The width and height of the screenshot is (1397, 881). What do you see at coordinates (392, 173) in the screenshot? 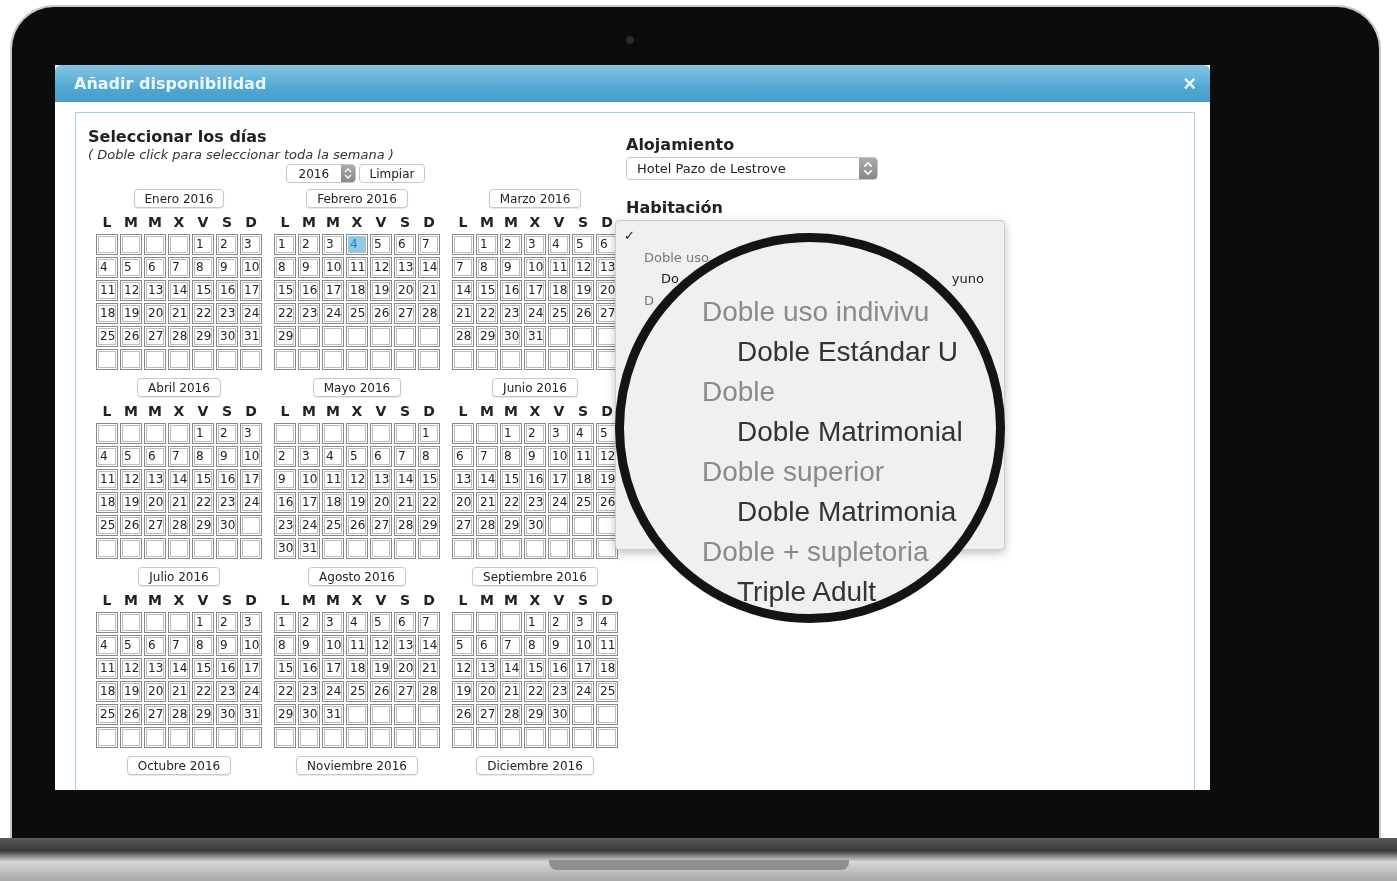
I see `clear-button: Limpiar` at bounding box center [392, 173].